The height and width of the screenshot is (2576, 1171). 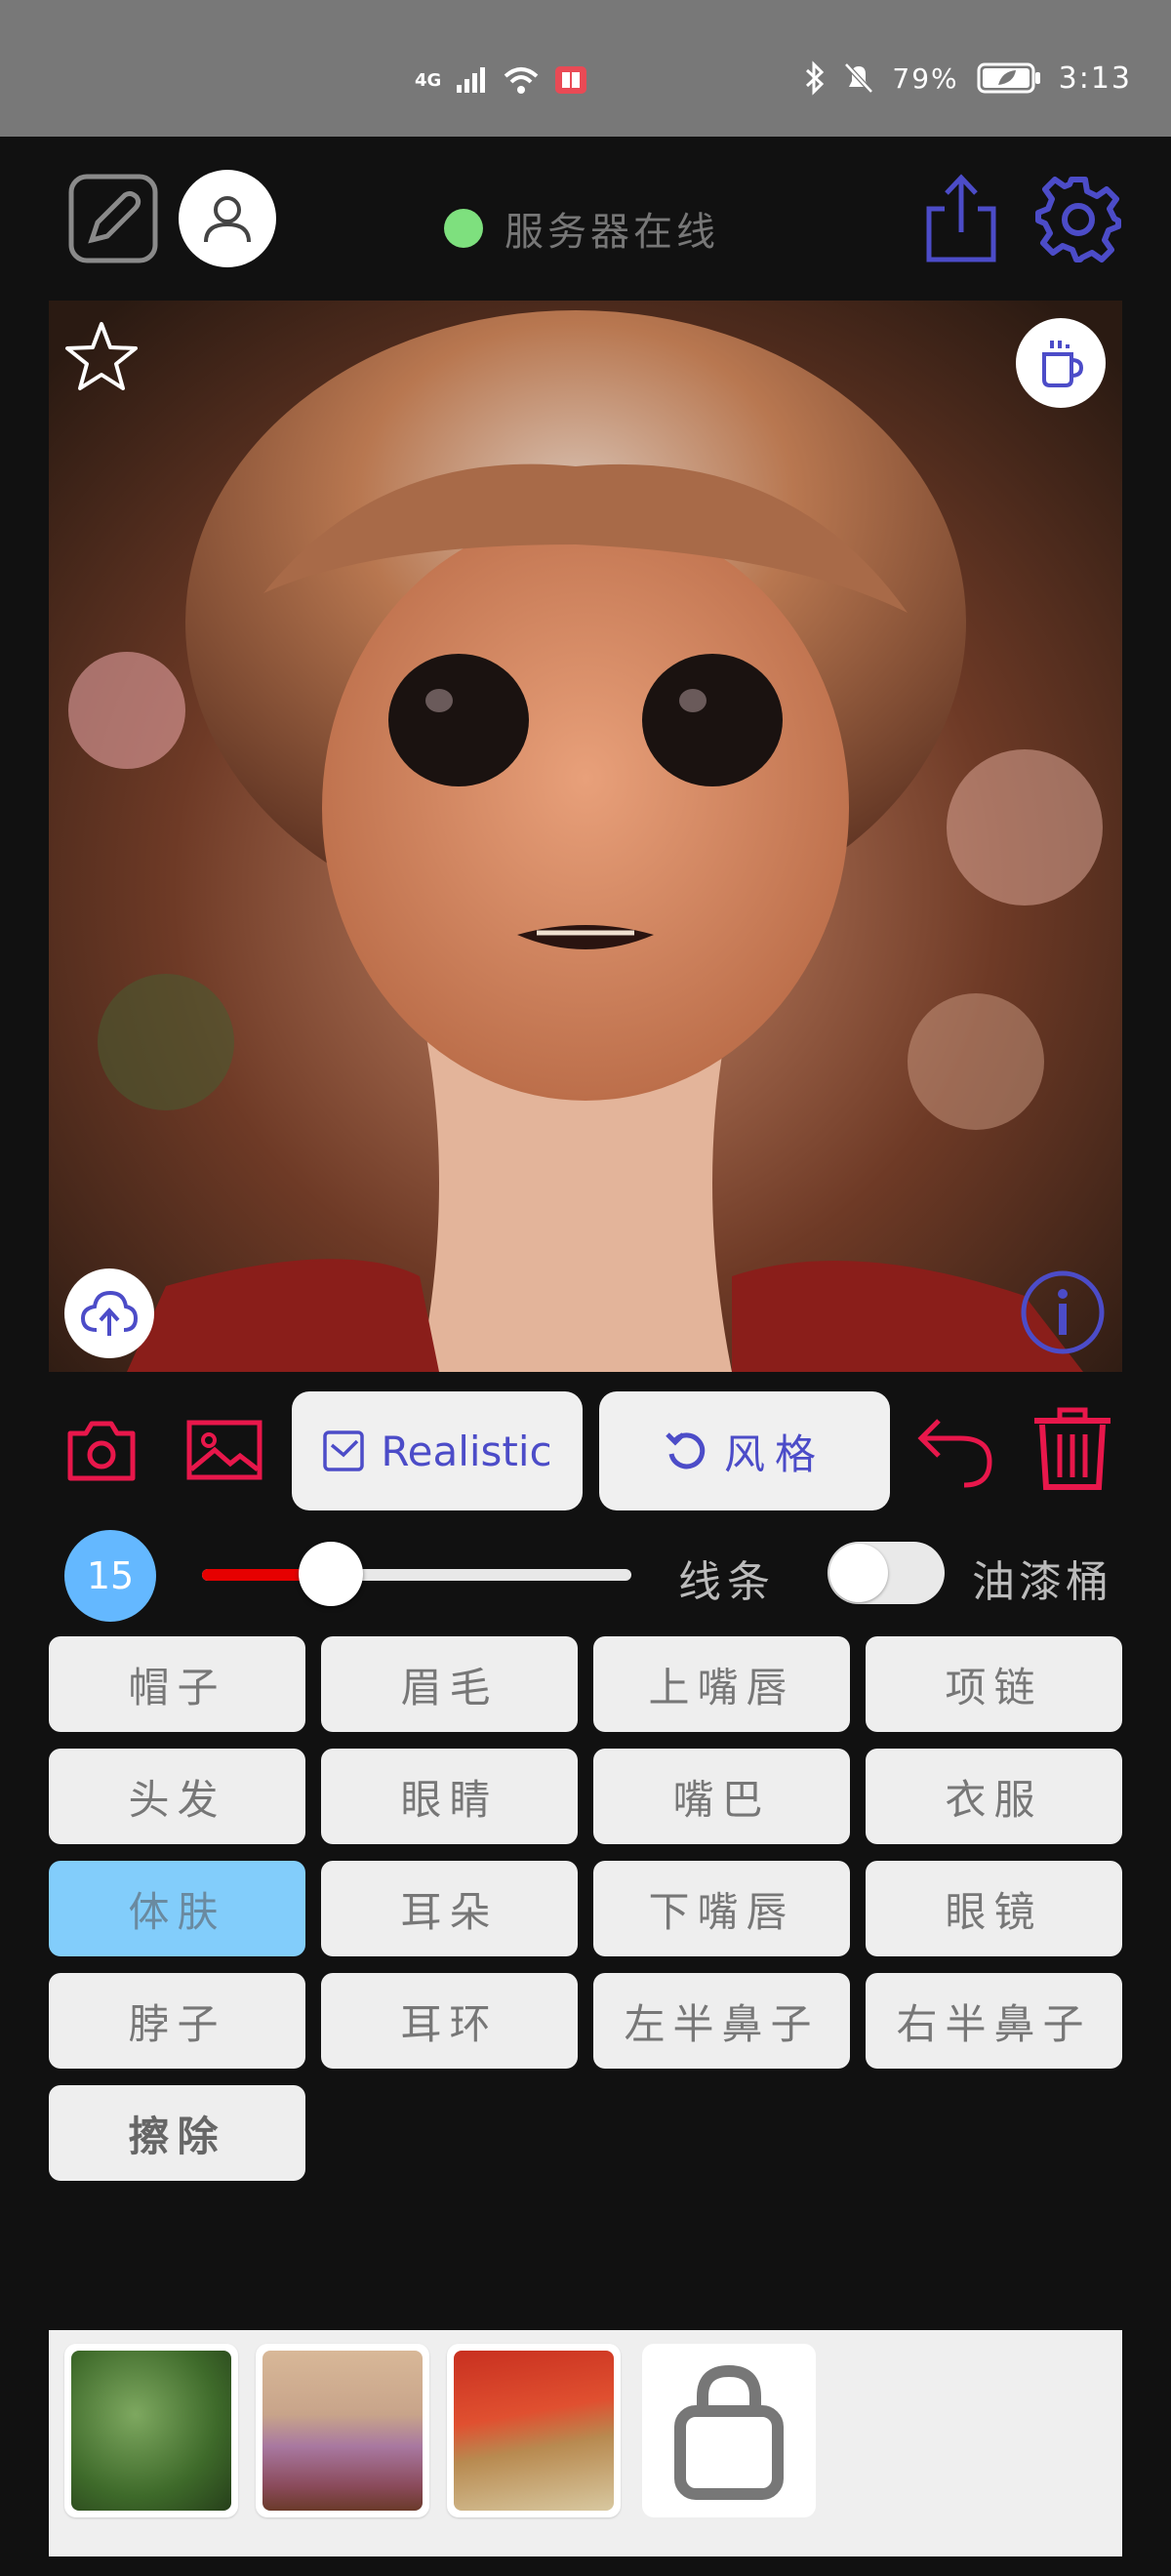 I want to click on part-button: 项链, so click(x=994, y=1684).